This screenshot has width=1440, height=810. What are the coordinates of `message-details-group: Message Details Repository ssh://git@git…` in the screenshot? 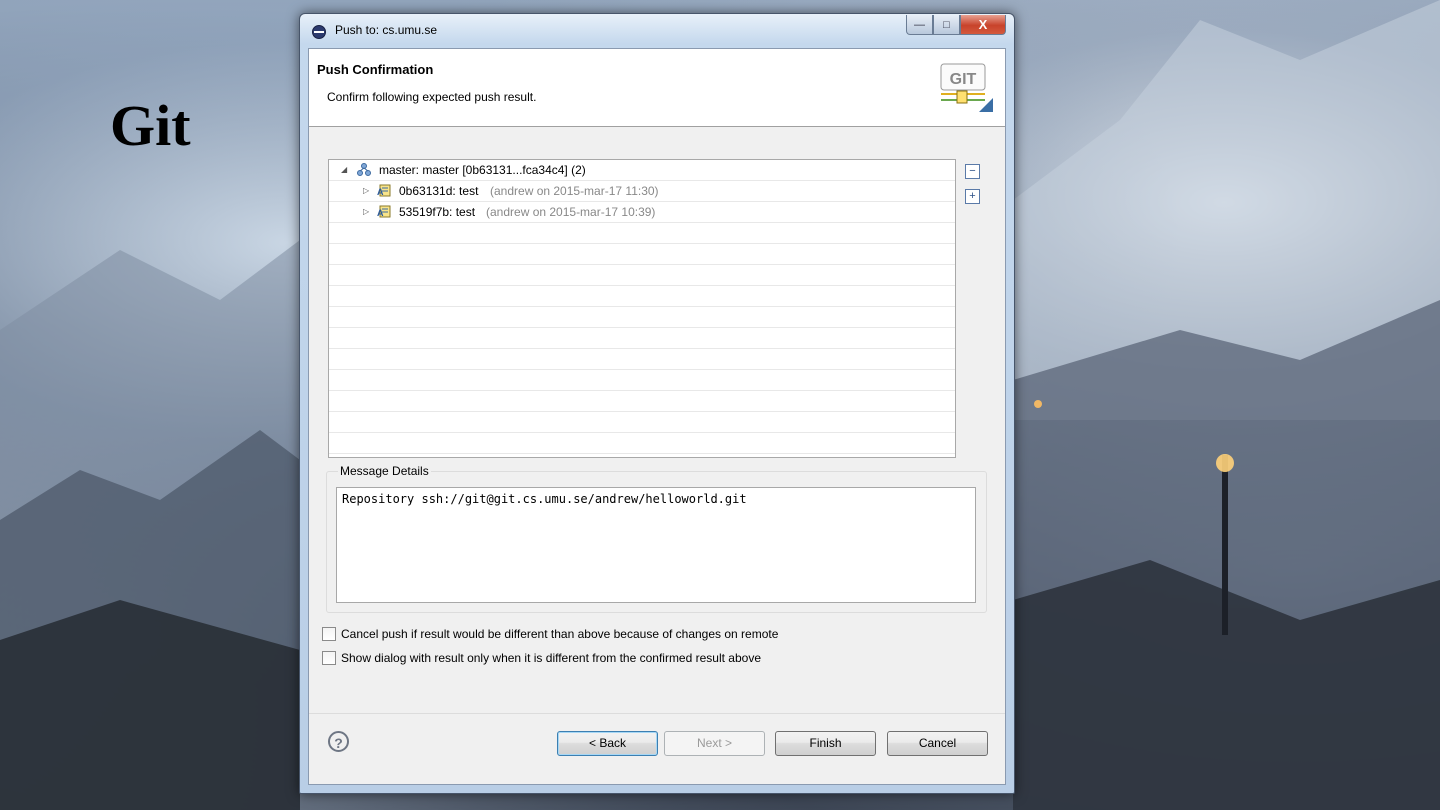 It's located at (656, 538).